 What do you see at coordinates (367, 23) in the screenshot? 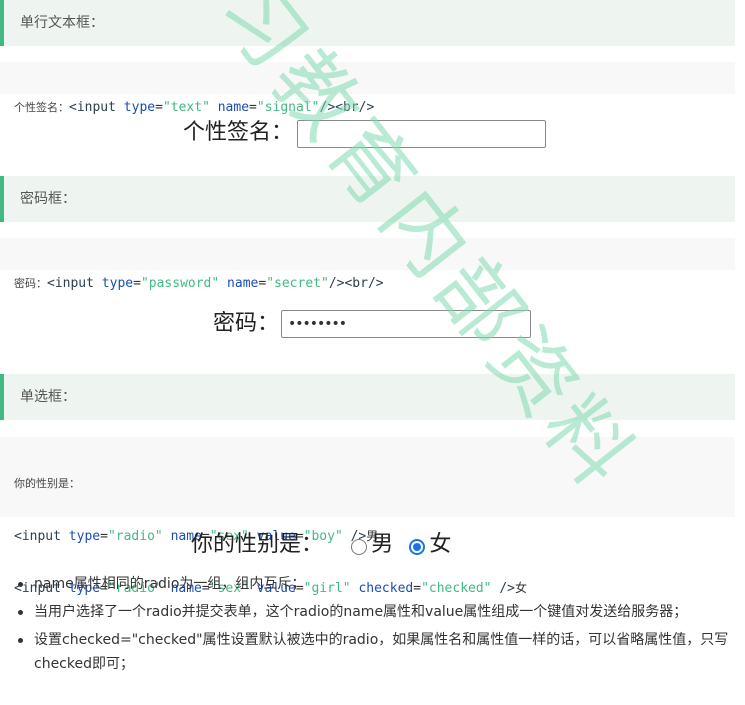
I see `section-heading-text-box: 单行文本框：` at bounding box center [367, 23].